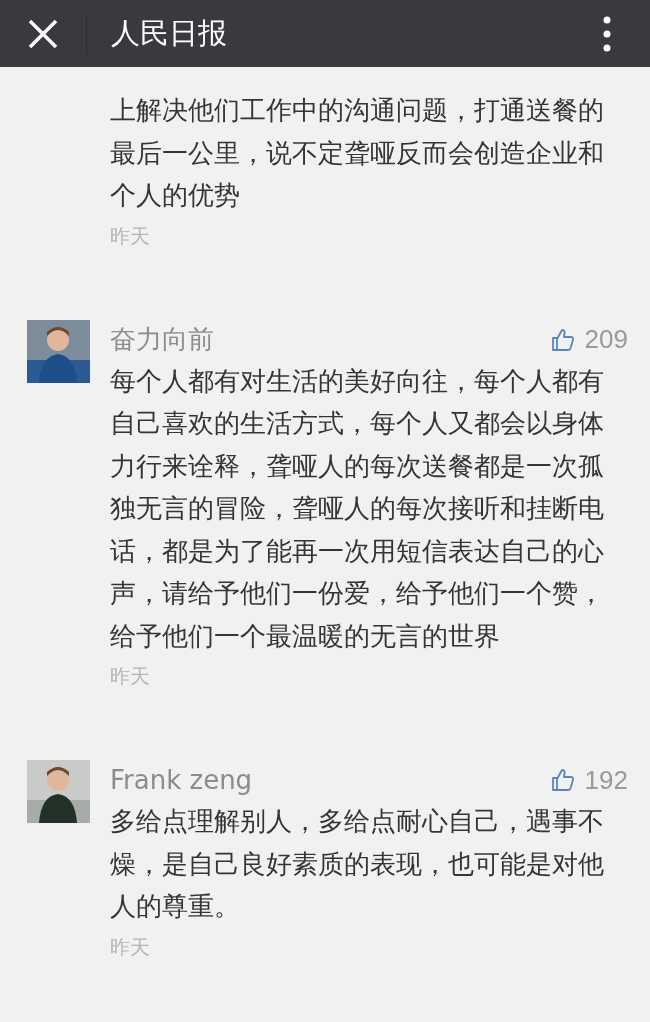 The height and width of the screenshot is (1022, 650). What do you see at coordinates (162, 339) in the screenshot?
I see `commenter-name: 奋力向前` at bounding box center [162, 339].